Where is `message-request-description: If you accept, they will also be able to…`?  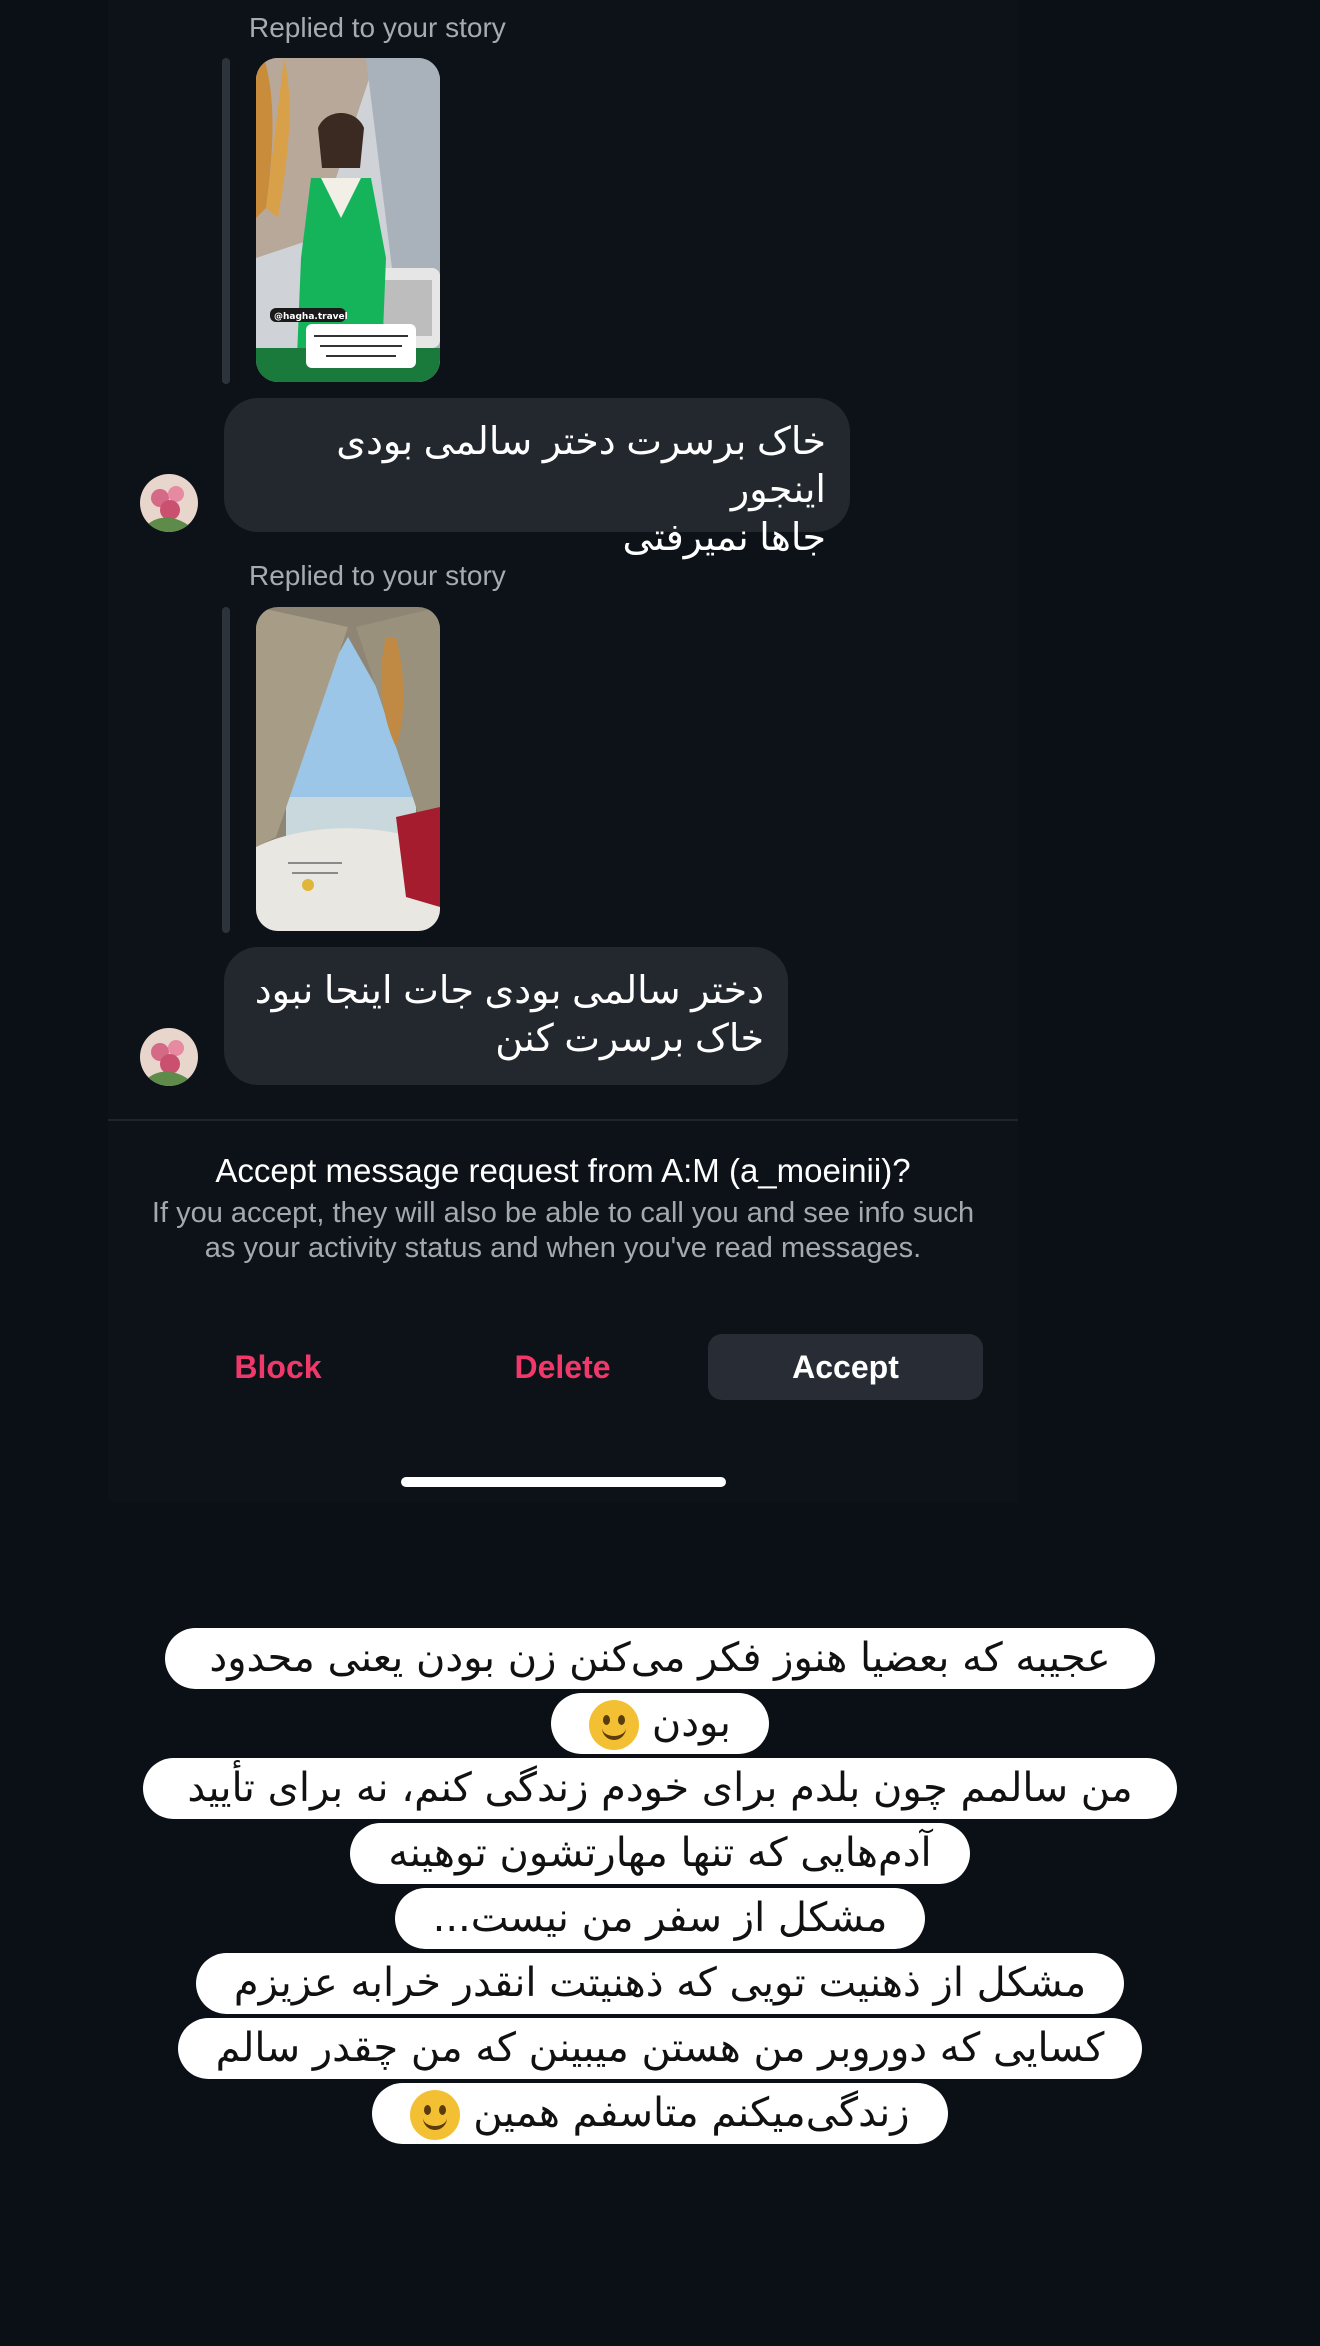 message-request-description: If you accept, they will also be able to… is located at coordinates (563, 1230).